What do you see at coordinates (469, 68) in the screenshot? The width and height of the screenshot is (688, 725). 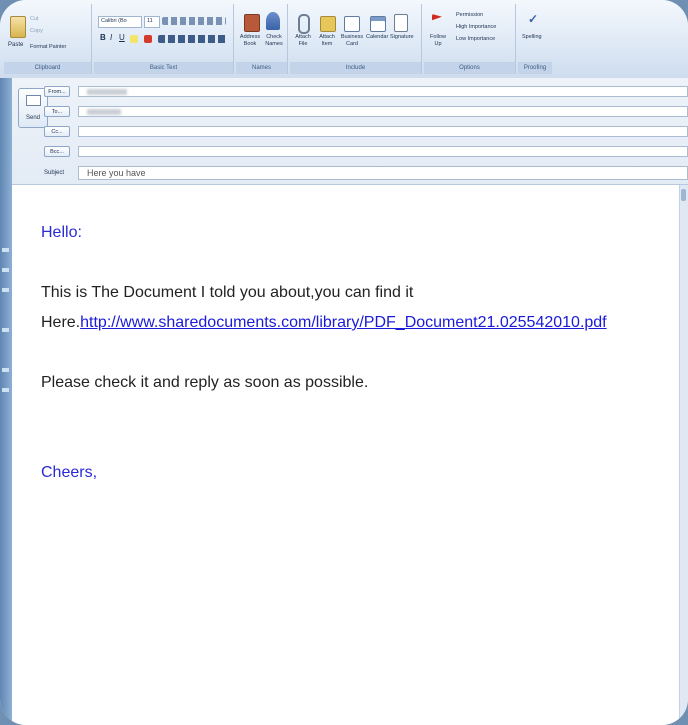 I see `options-group-label: Options` at bounding box center [469, 68].